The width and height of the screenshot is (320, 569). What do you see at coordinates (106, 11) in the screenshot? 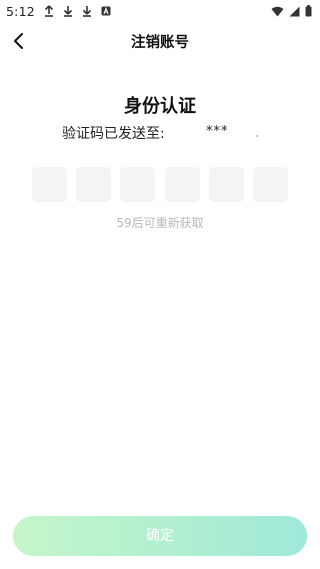
I see `a-app-icon` at bounding box center [106, 11].